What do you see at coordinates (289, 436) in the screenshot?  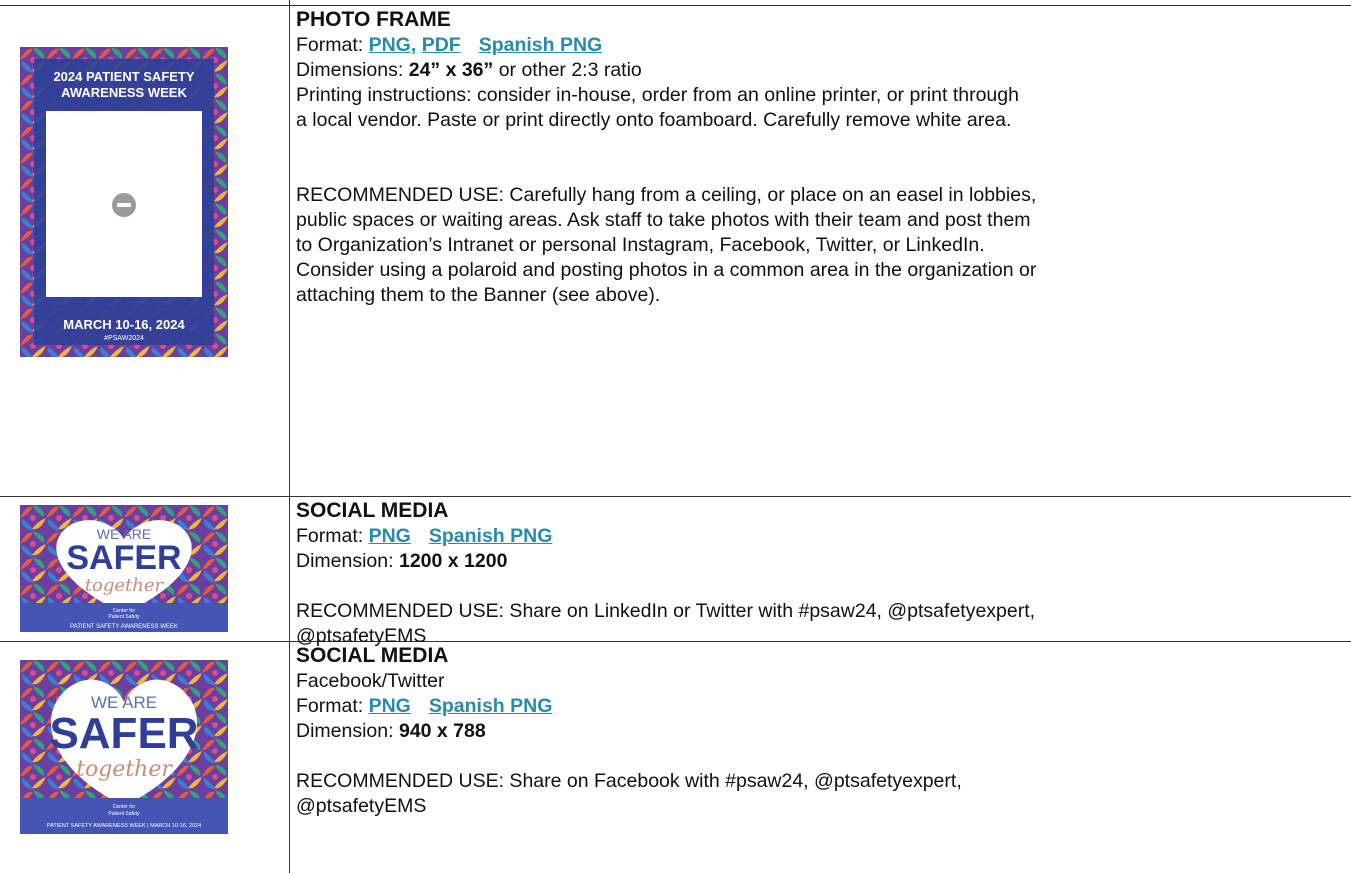 I see `column-divider` at bounding box center [289, 436].